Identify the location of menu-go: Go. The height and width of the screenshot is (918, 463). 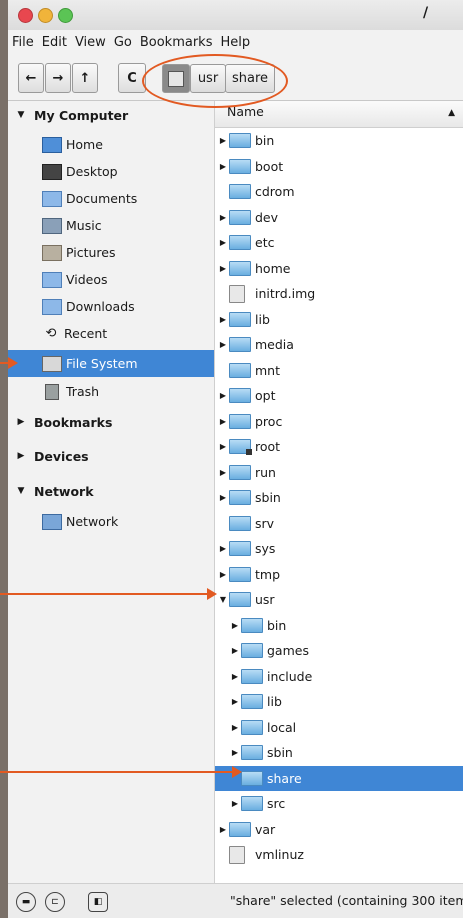
(123, 43).